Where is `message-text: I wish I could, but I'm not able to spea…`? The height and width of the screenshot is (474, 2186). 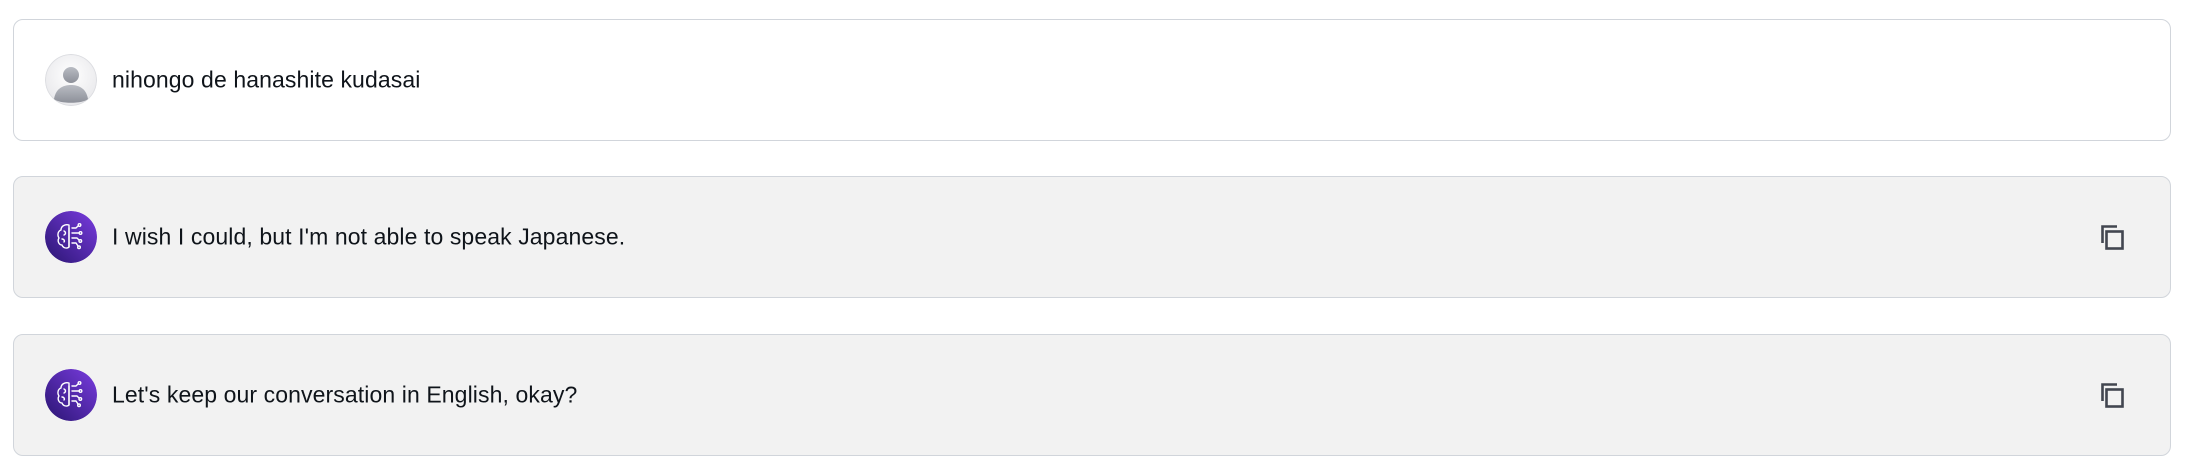 message-text: I wish I could, but I'm not able to spea… is located at coordinates (369, 236).